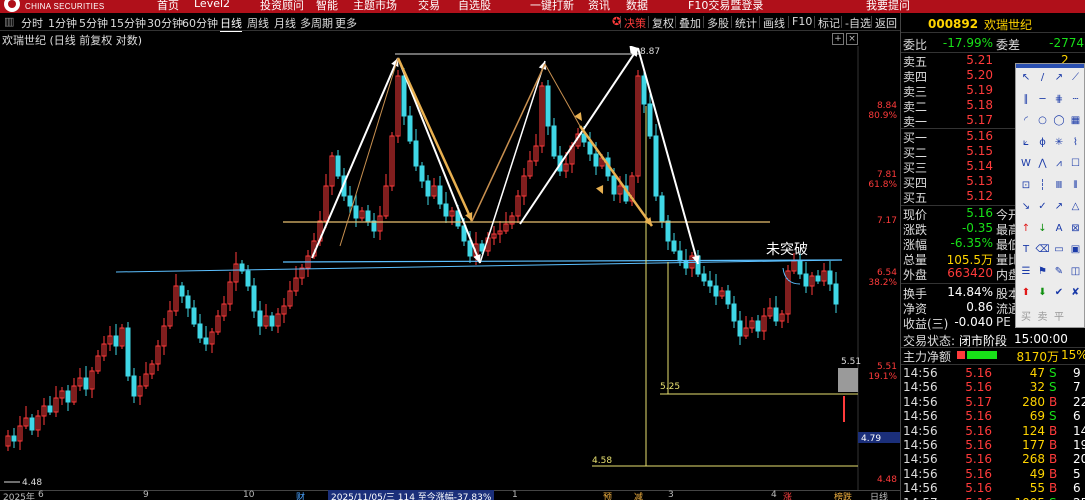 The image size is (1085, 500). Describe the element at coordinates (168, 6) in the screenshot. I see `top-menu-item: 首页` at that location.